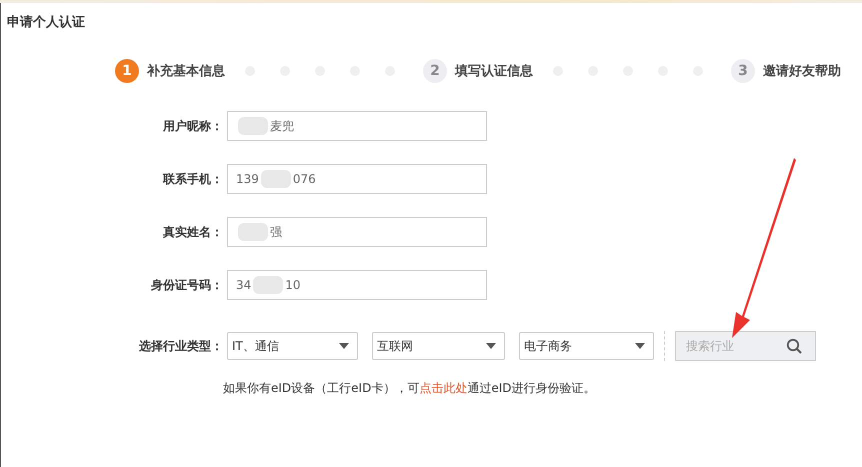  Describe the element at coordinates (192, 232) in the screenshot. I see `field-label: 真实姓名：` at that location.